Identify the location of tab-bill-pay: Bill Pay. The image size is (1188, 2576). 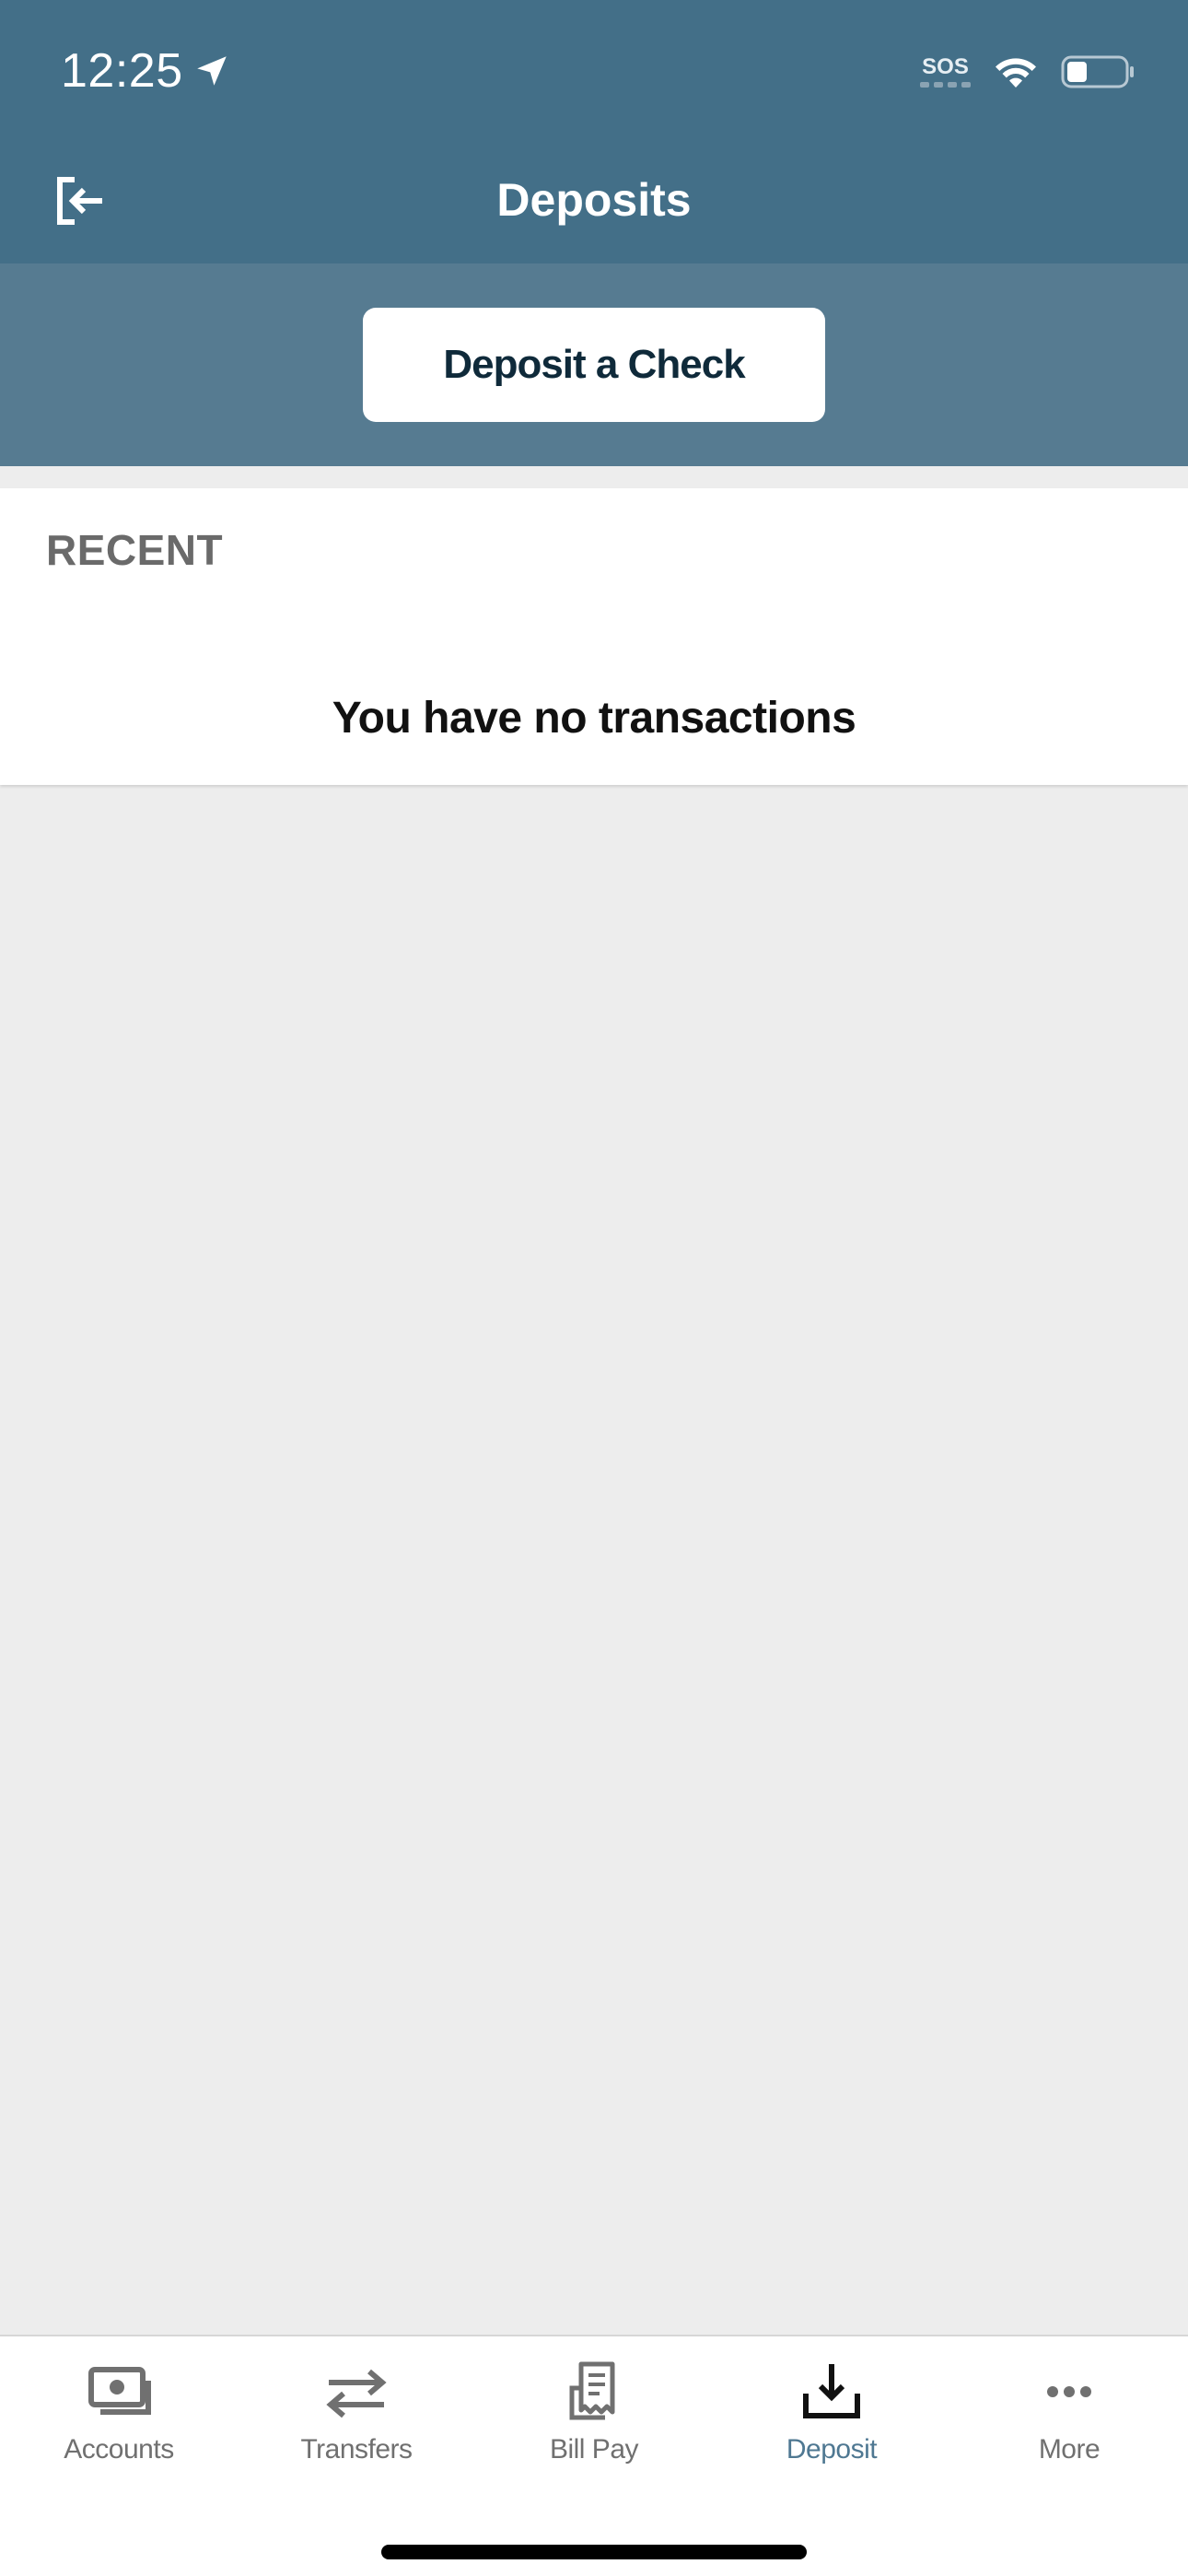
(594, 2405).